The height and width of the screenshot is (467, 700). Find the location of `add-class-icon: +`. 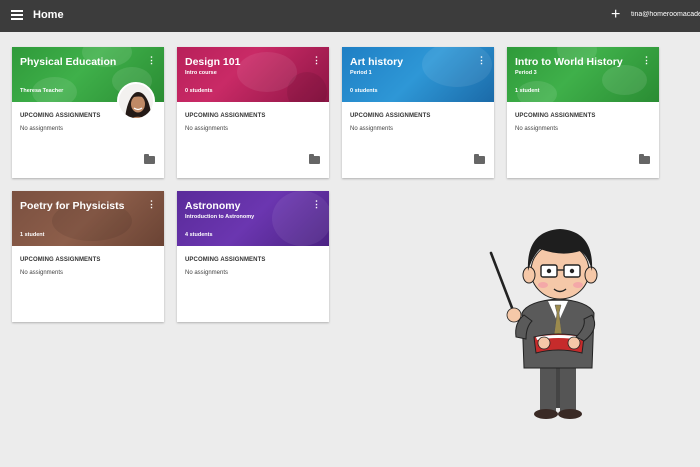

add-class-icon: + is located at coordinates (615, 15).